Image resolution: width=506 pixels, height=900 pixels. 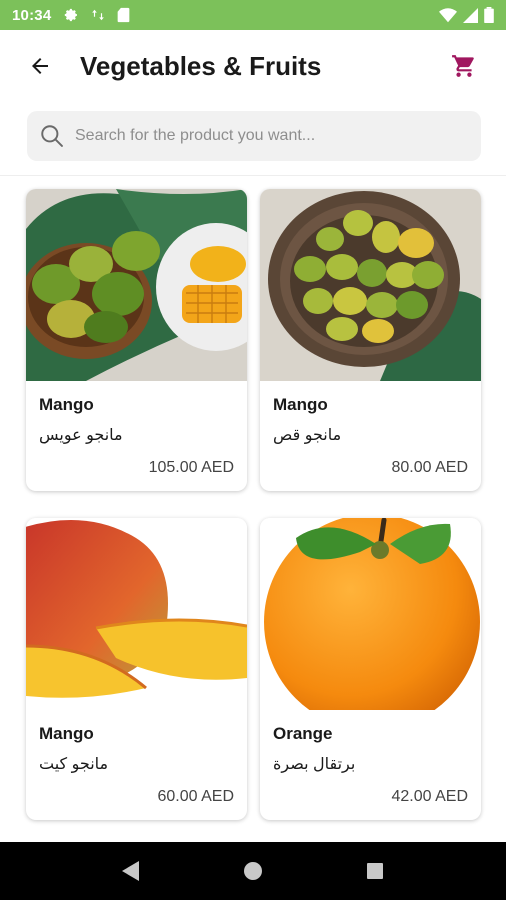 I want to click on back-button, so click(x=40, y=66).